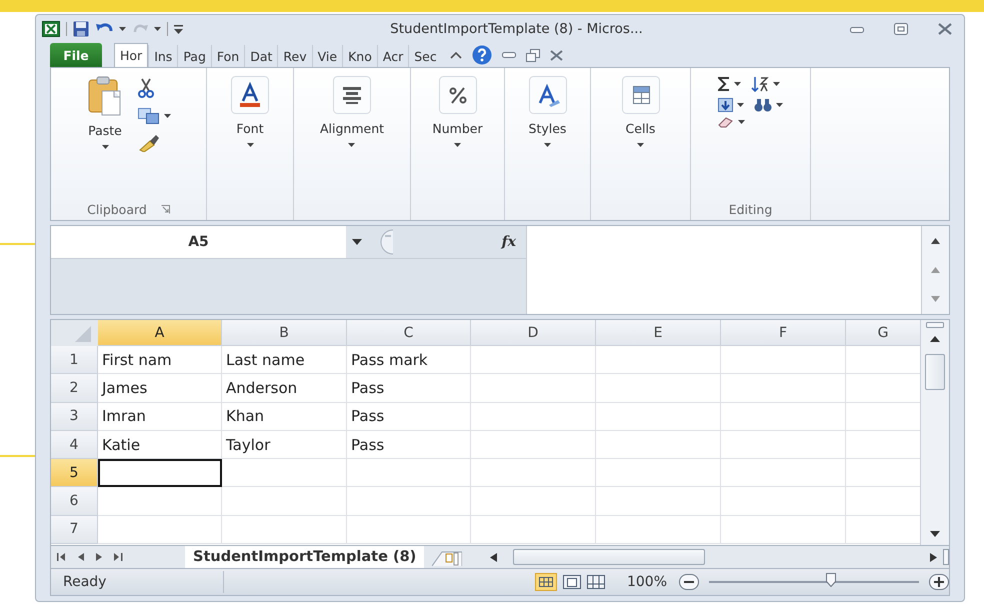 The width and height of the screenshot is (984, 608). Describe the element at coordinates (641, 136) in the screenshot. I see `cells-button: Cells` at that location.